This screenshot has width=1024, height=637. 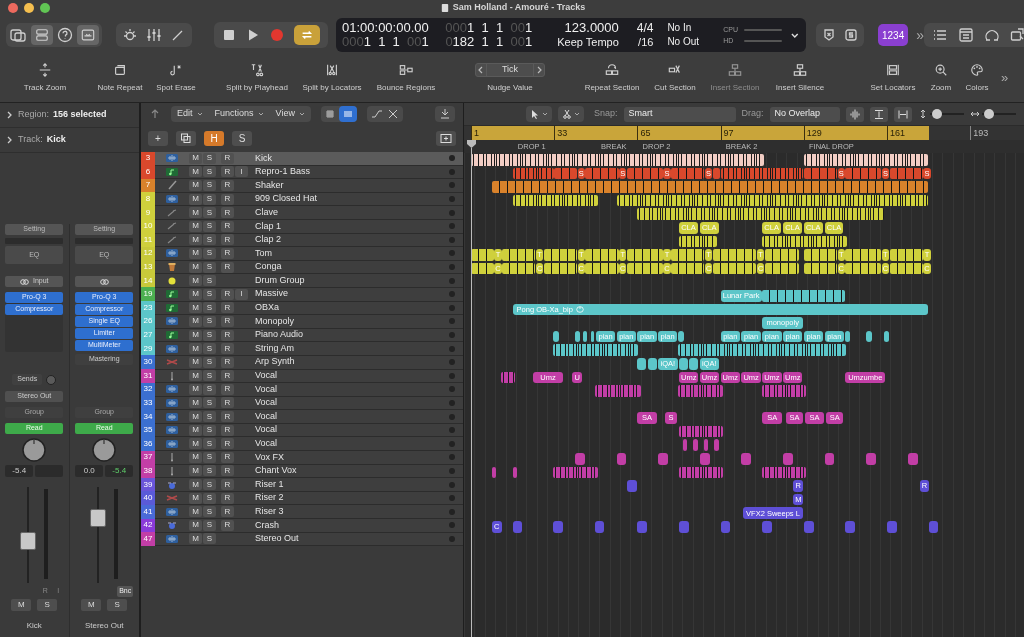 What do you see at coordinates (302, 254) in the screenshot?
I see `track-header: 12 M S R Tom` at bounding box center [302, 254].